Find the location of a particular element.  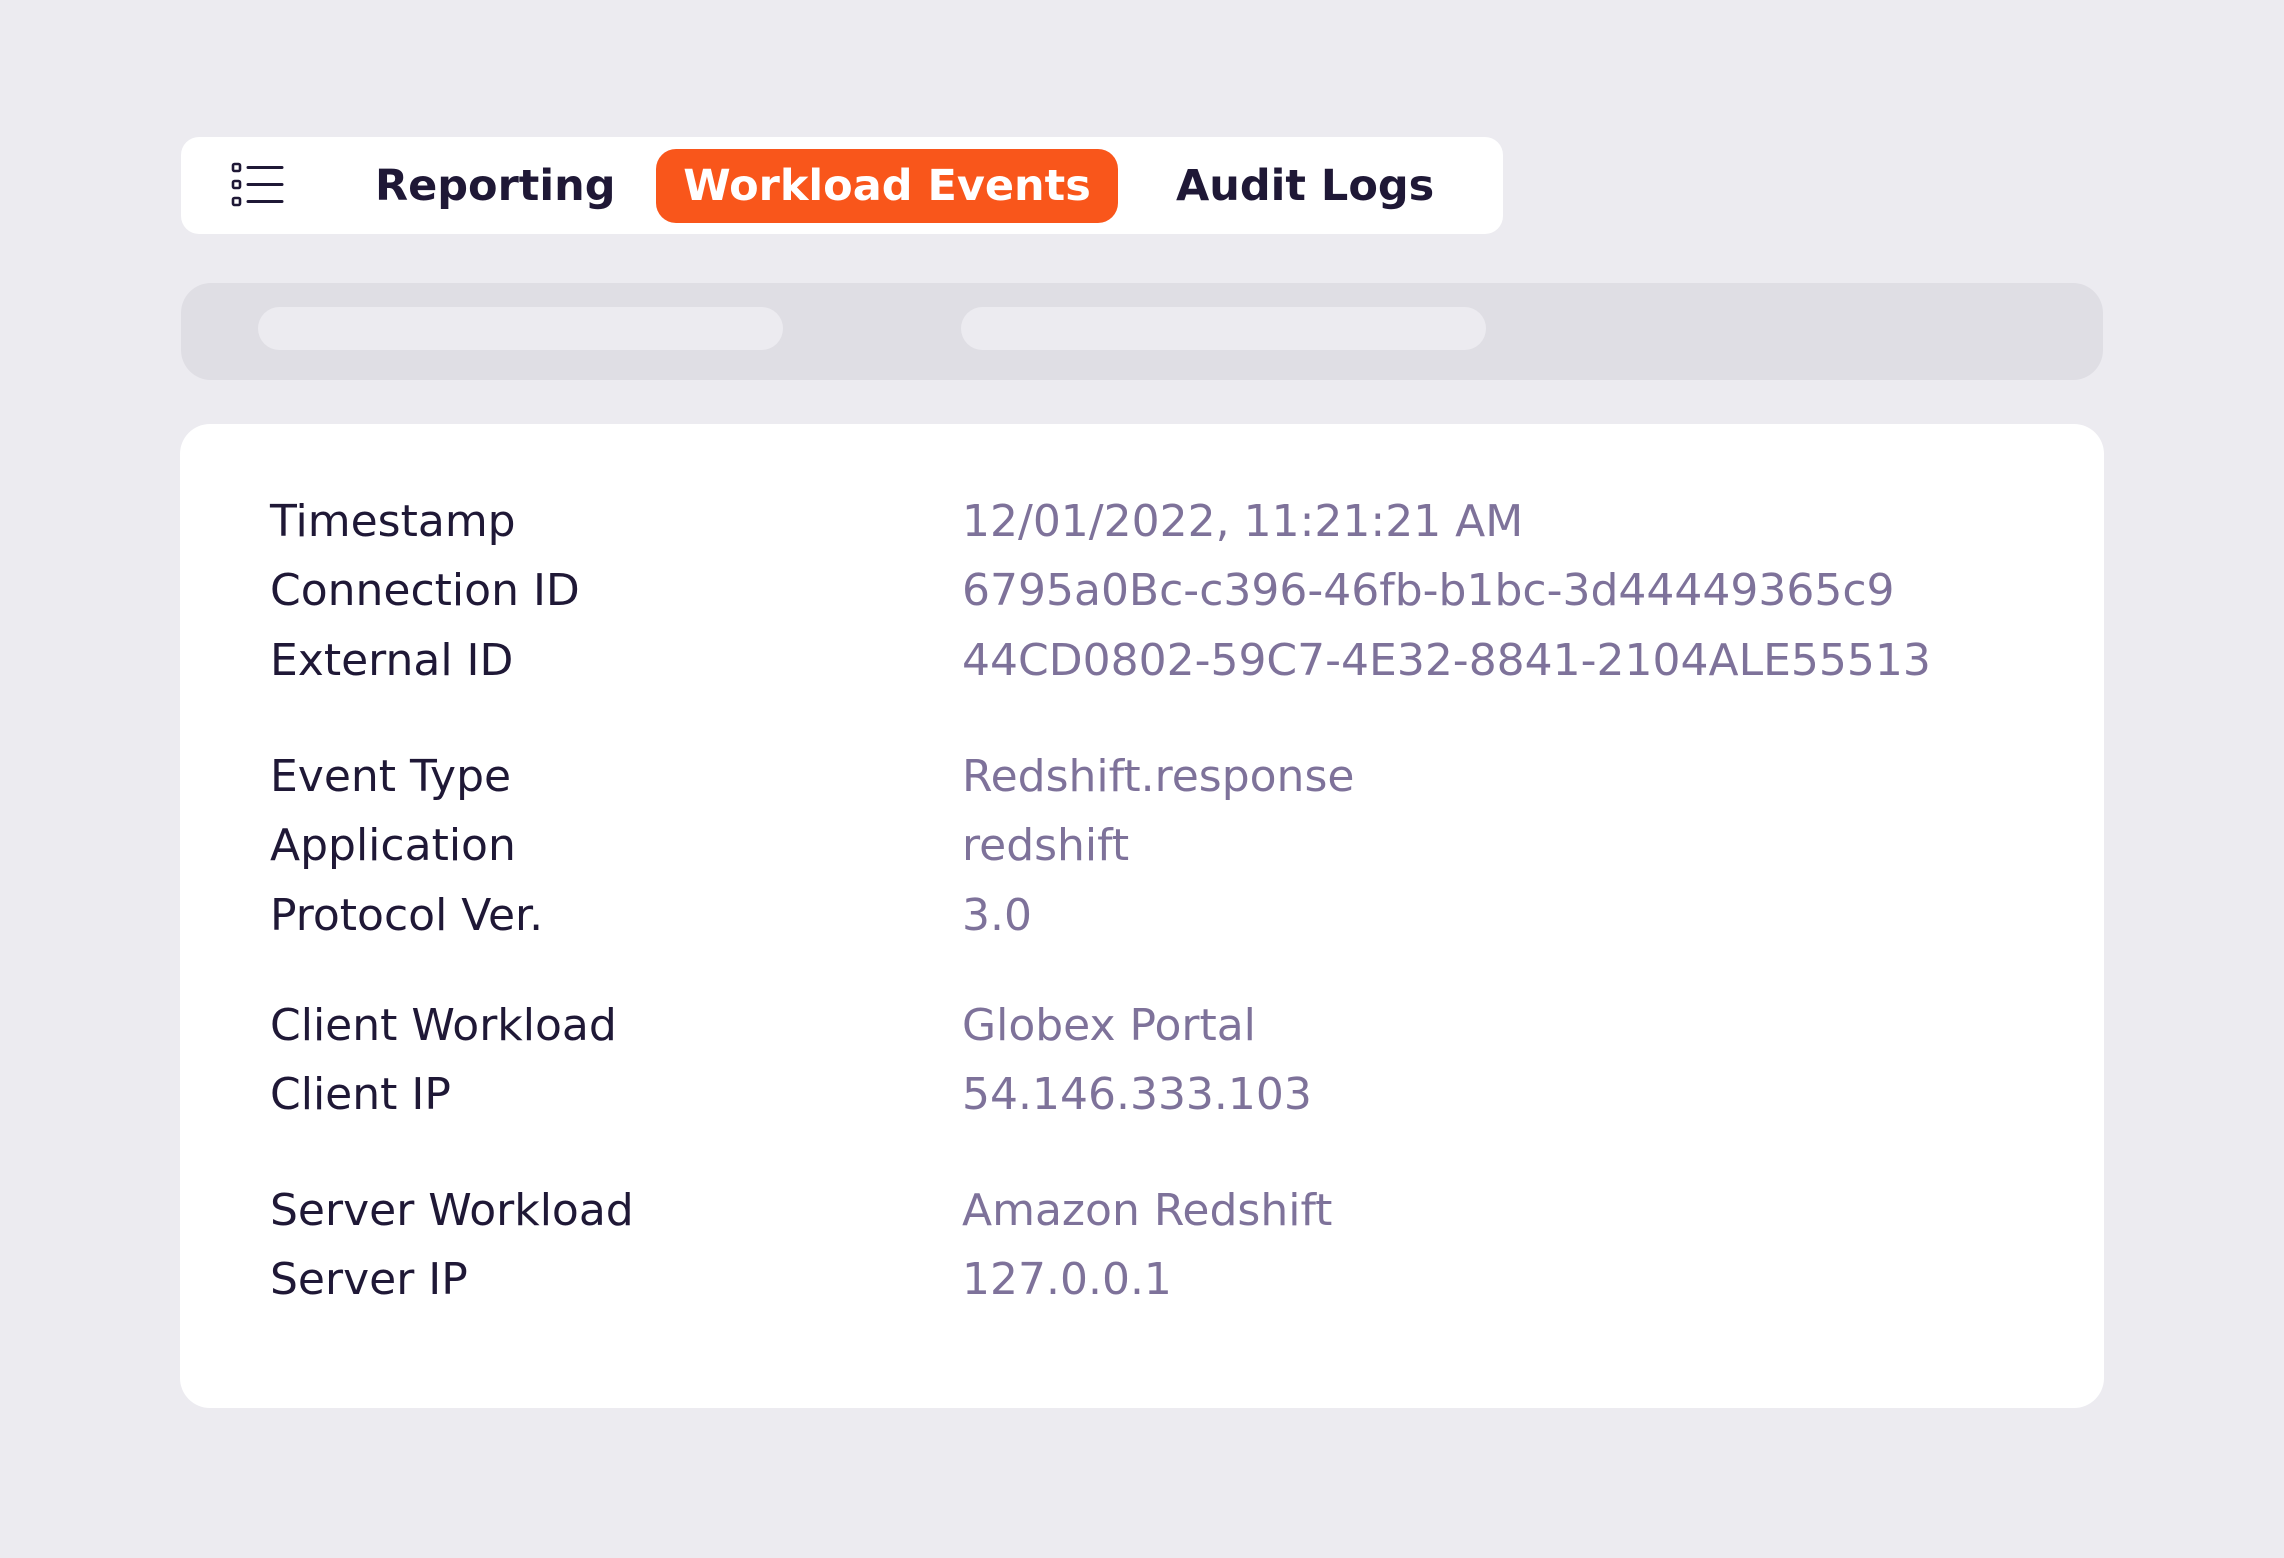

detail-value: 6795a0Bc-c396-46fb-b1bc-3d44449365c9 is located at coordinates (1428, 590).